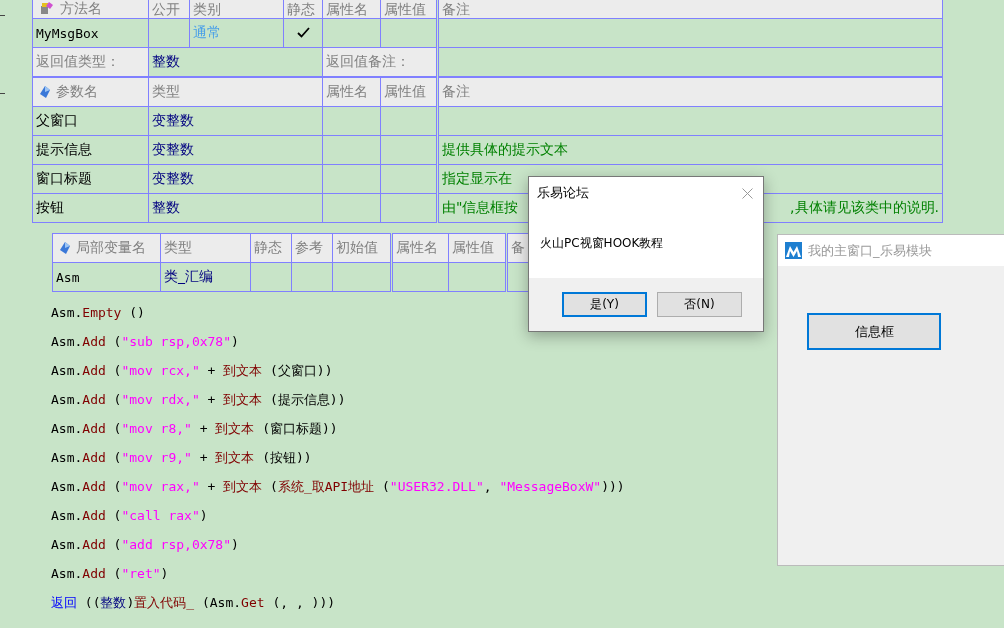  I want to click on code-line: Asm.Add ("add rsp,0x78"), so click(145, 544).